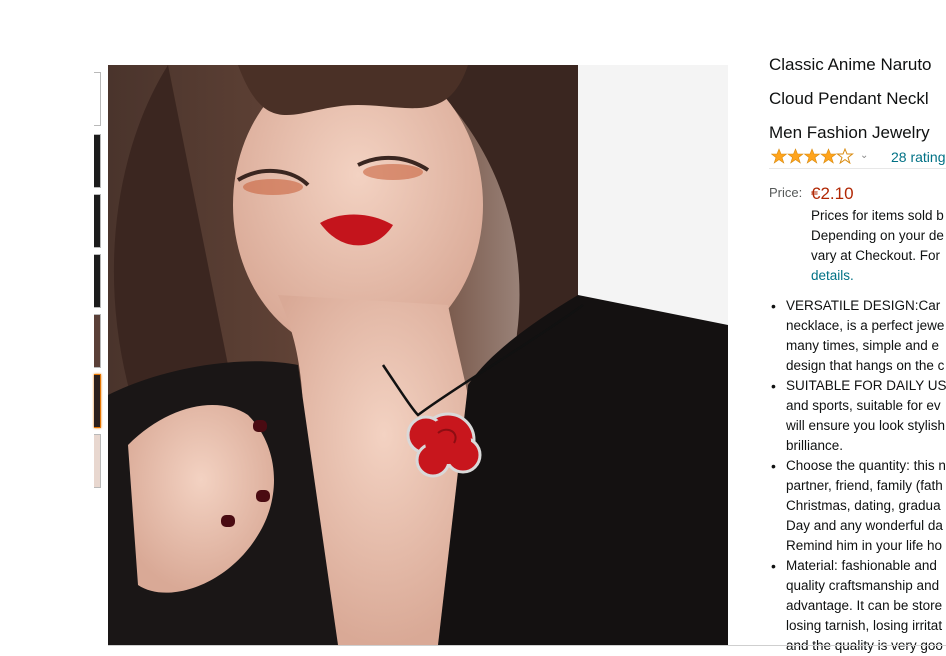 The image size is (946, 656). What do you see at coordinates (863, 405) in the screenshot?
I see `bullet-line: and sports, suitable for ev` at bounding box center [863, 405].